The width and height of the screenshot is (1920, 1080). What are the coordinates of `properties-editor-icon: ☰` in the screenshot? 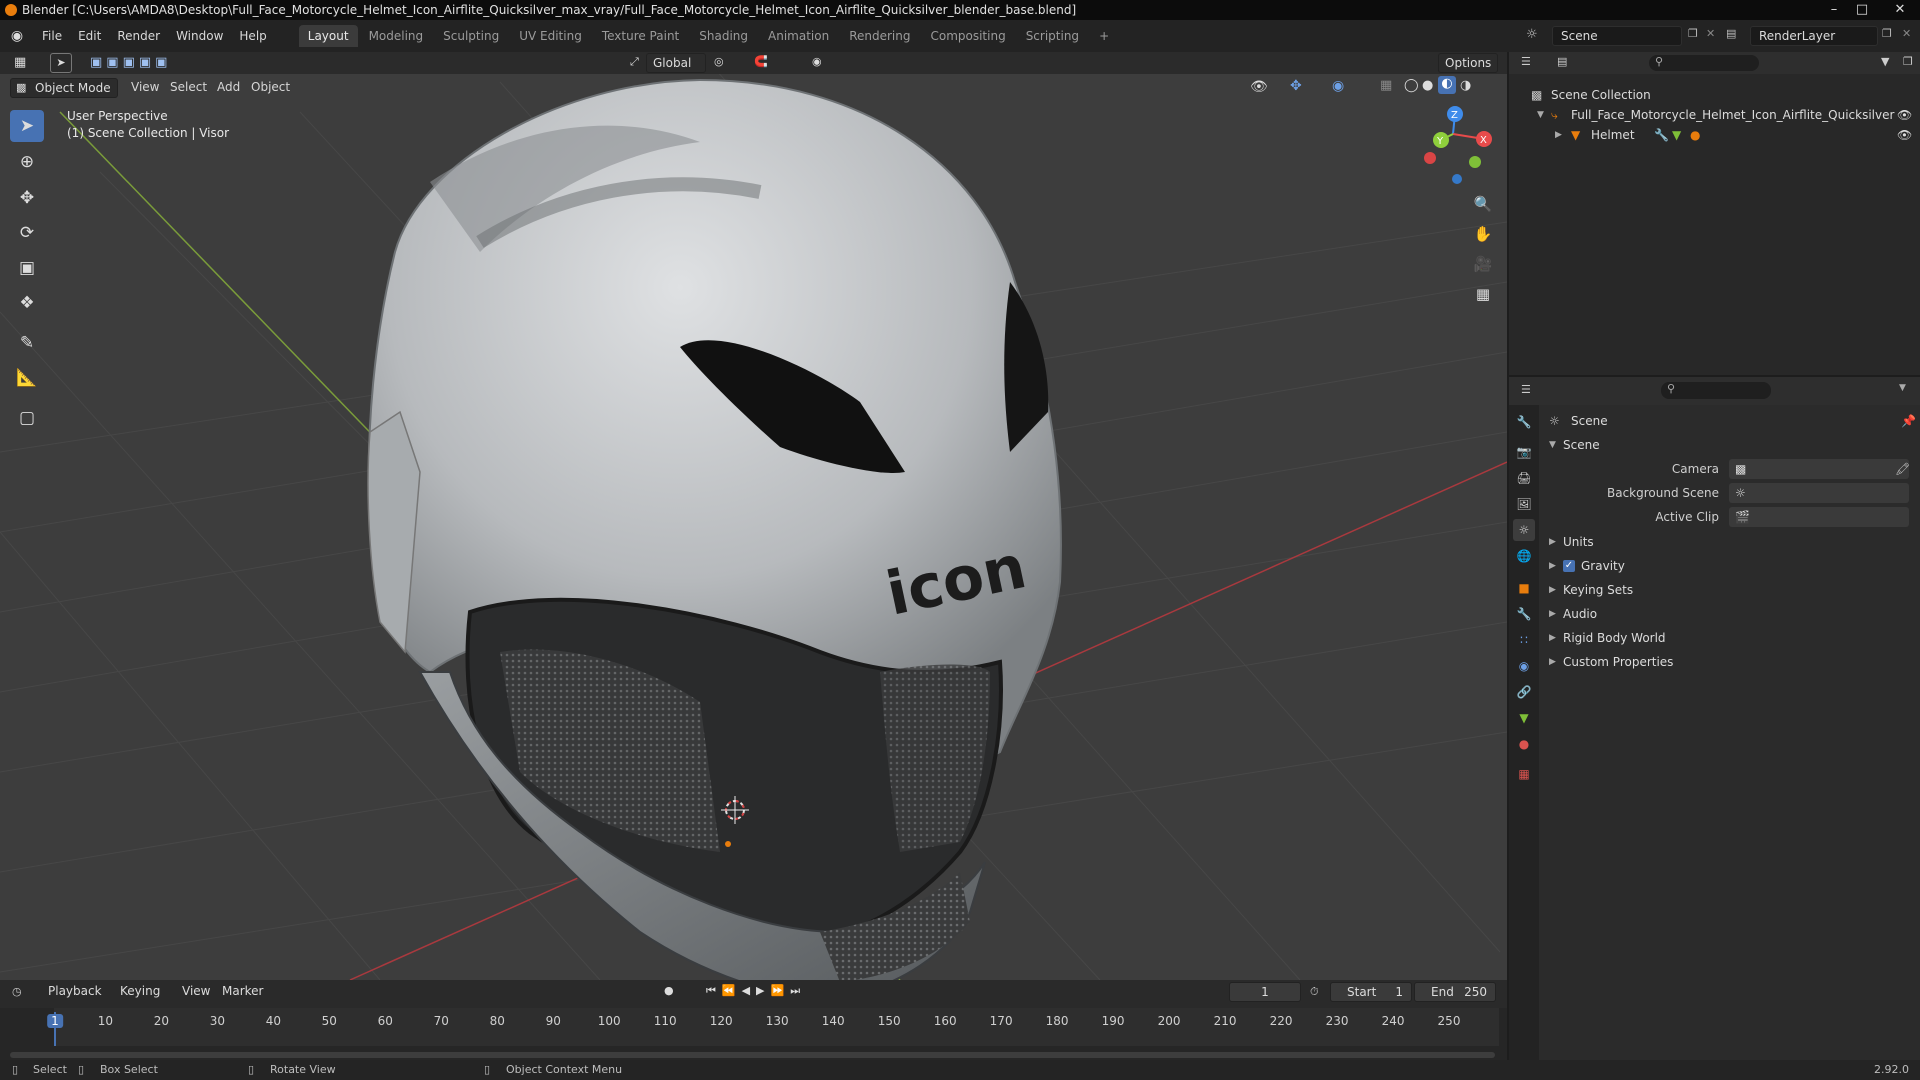 It's located at (1526, 389).